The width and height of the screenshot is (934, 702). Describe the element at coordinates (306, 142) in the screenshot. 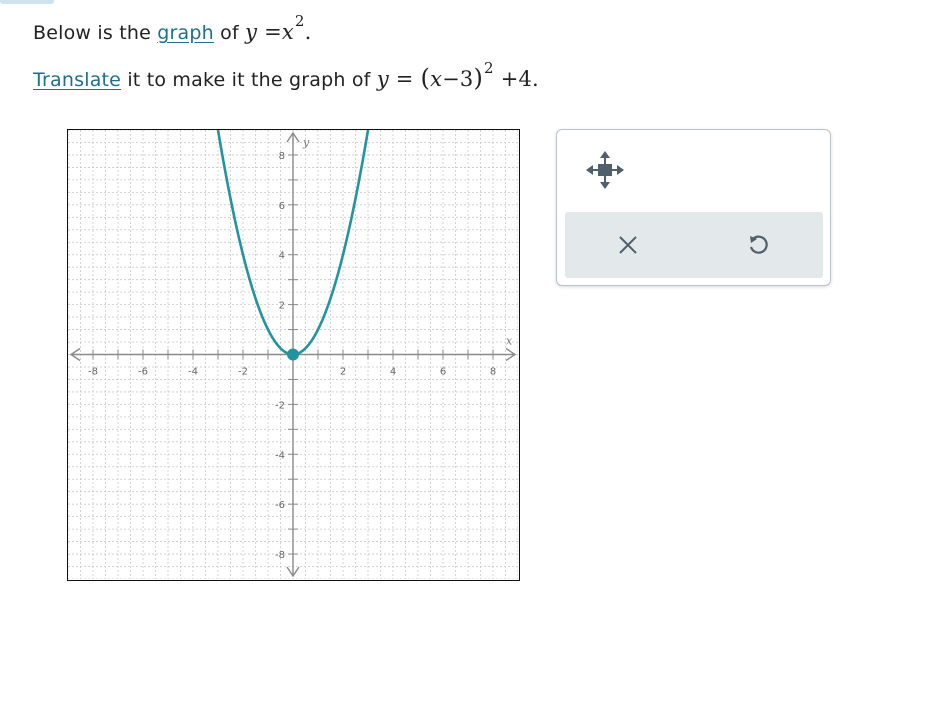

I see `y-axis-label: y` at that location.